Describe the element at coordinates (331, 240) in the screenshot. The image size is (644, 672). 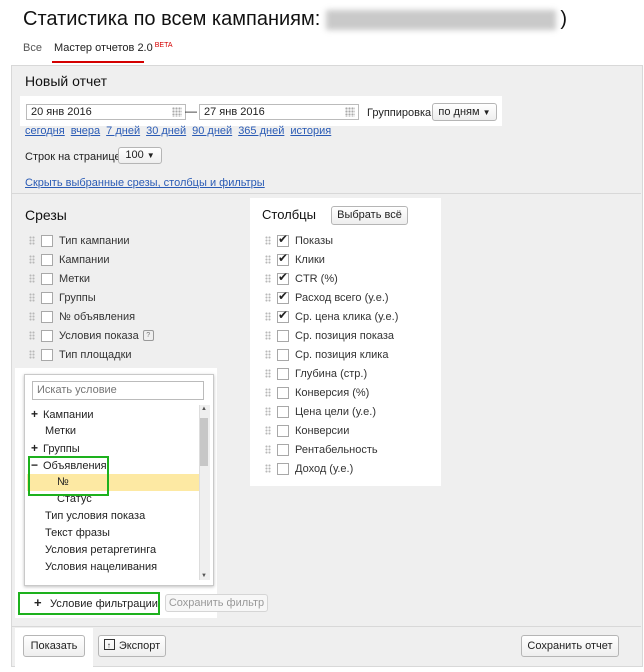
I see `column-item: Показы` at that location.